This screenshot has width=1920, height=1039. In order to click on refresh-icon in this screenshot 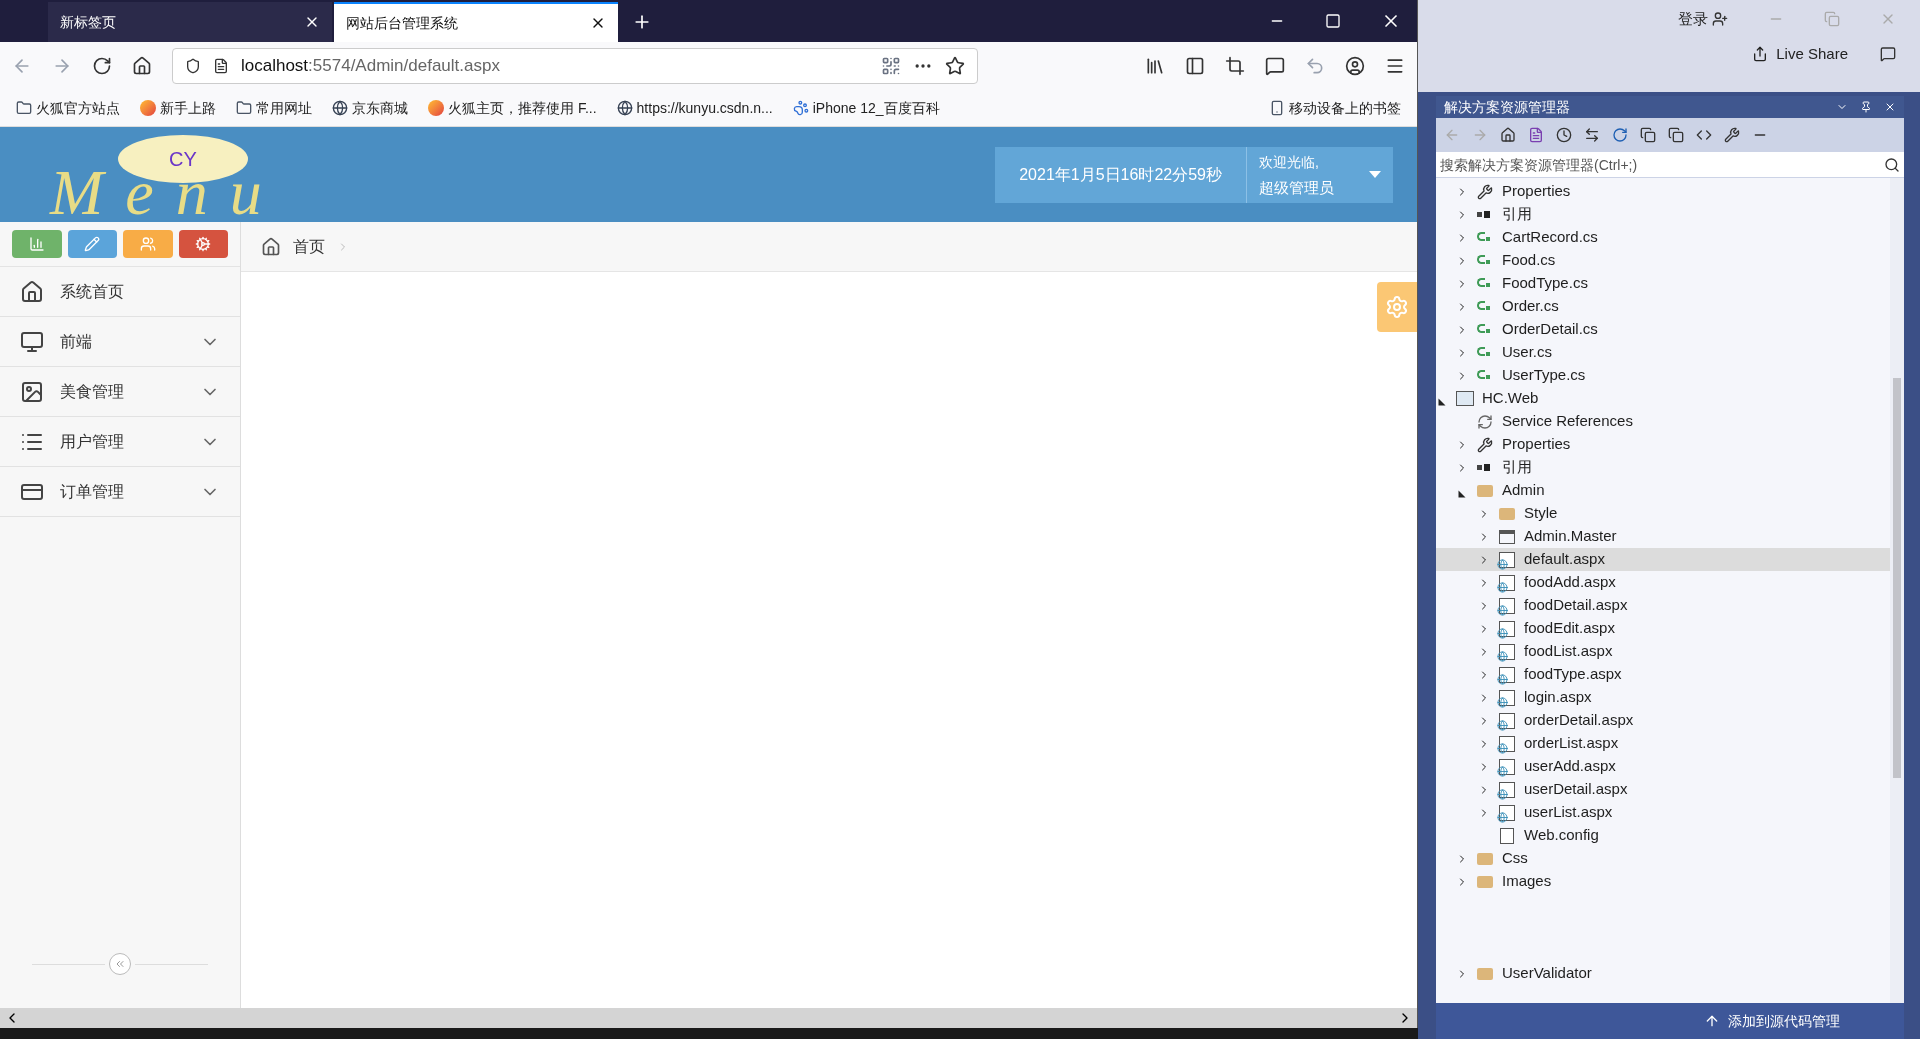, I will do `click(1620, 135)`.